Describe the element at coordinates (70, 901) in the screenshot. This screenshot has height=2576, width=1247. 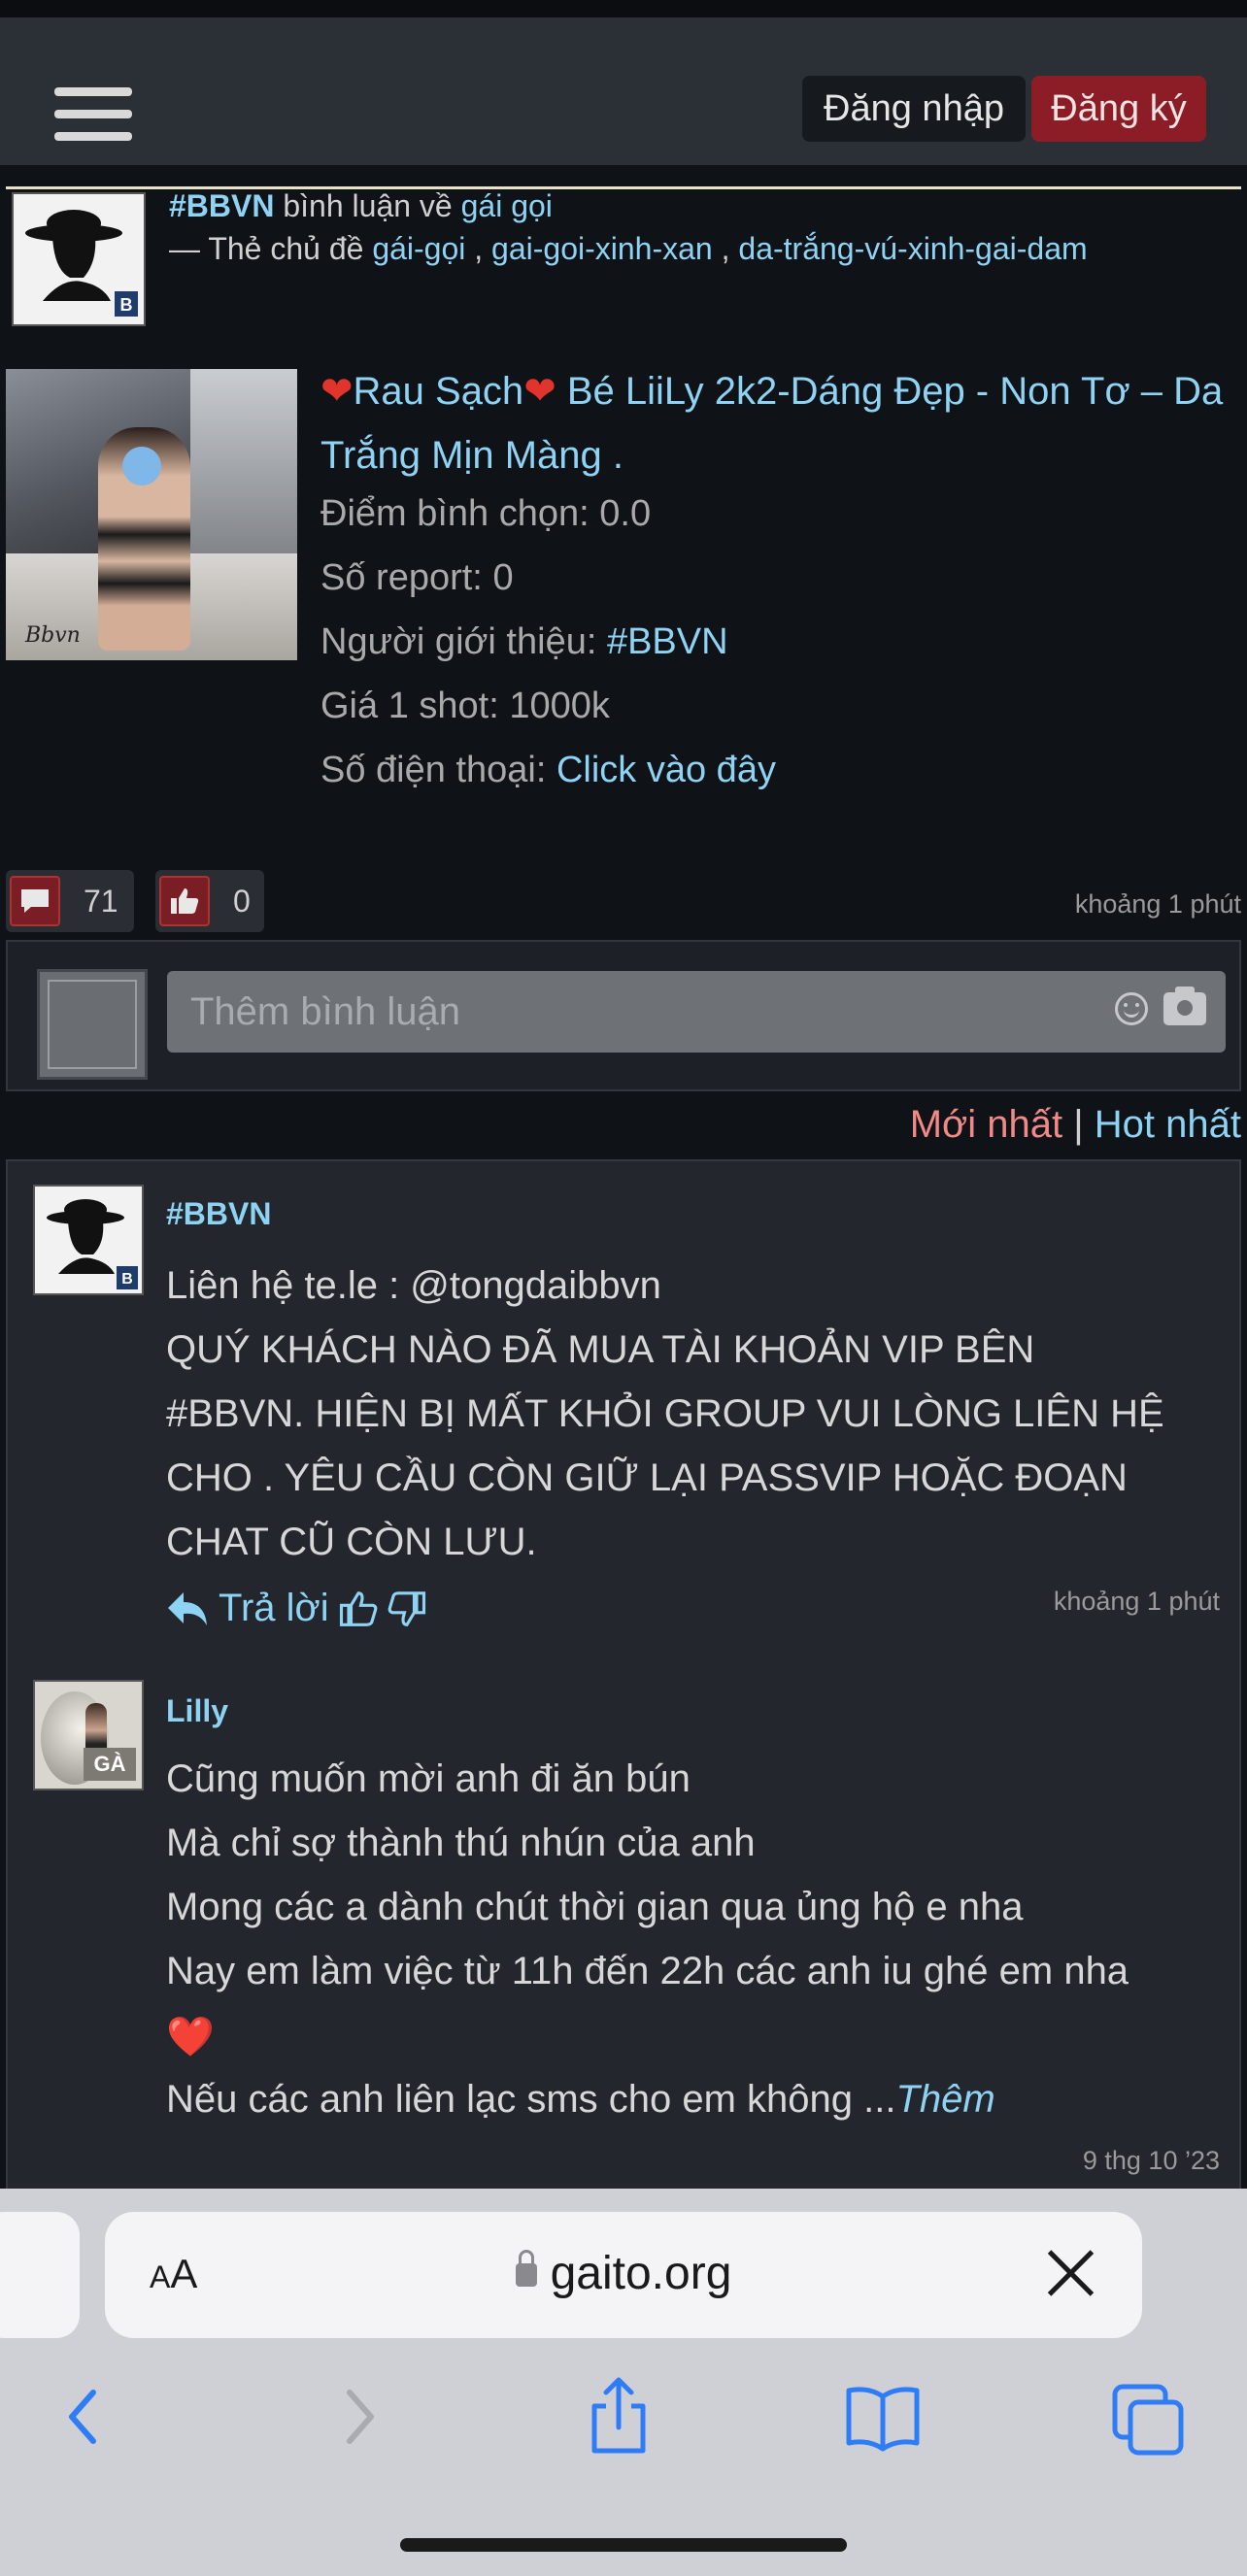
I see `comment-counter: 71` at that location.